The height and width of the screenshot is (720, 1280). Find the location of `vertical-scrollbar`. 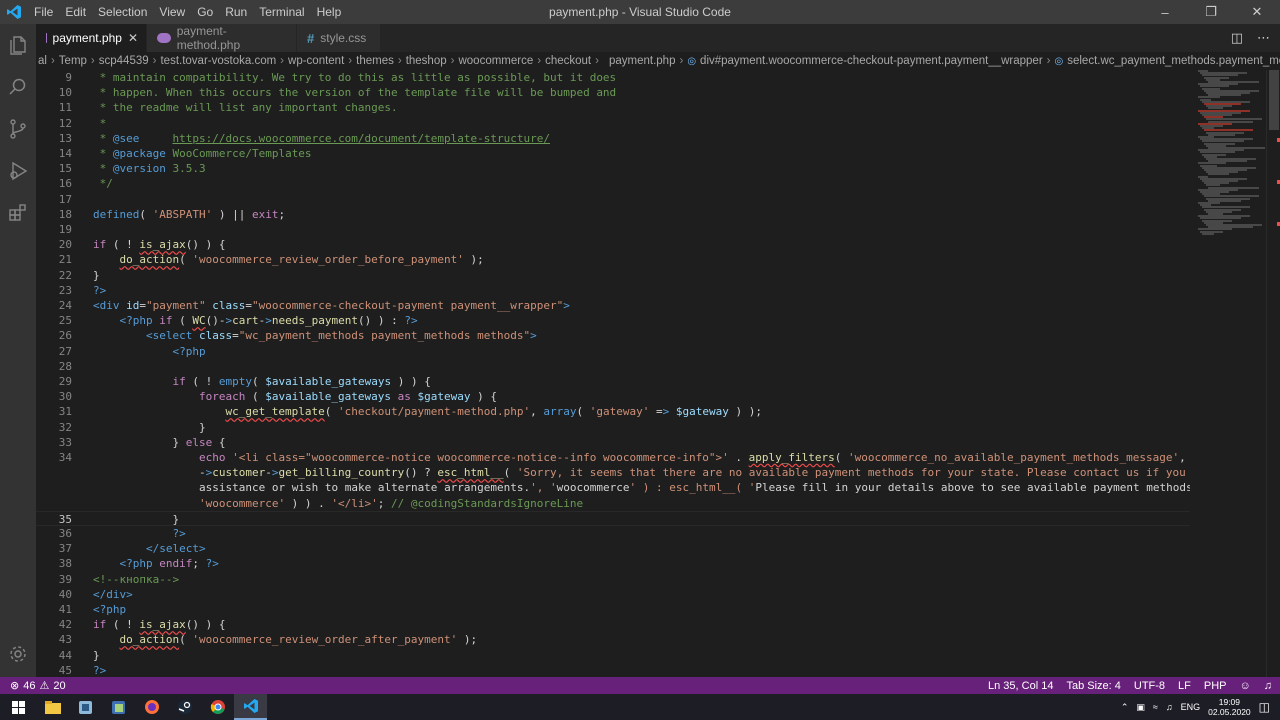

vertical-scrollbar is located at coordinates (1273, 373).